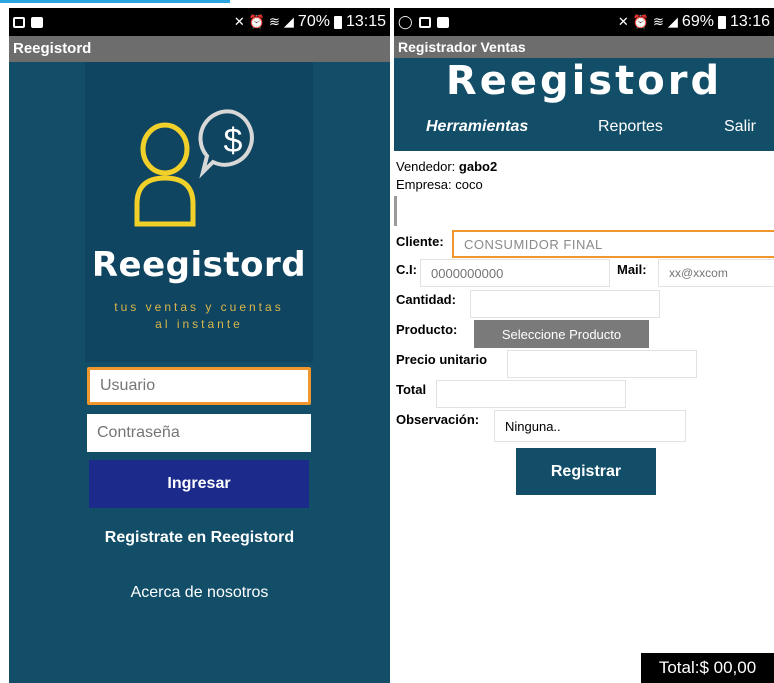 The width and height of the screenshot is (774, 683). What do you see at coordinates (602, 364) in the screenshot?
I see `unit-price-input` at bounding box center [602, 364].